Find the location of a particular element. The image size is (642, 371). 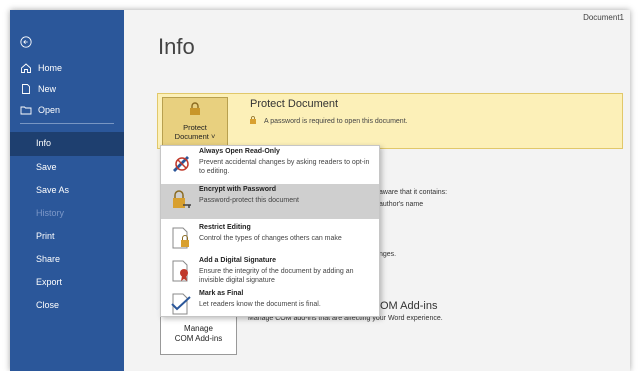

back-button is located at coordinates (26, 42).